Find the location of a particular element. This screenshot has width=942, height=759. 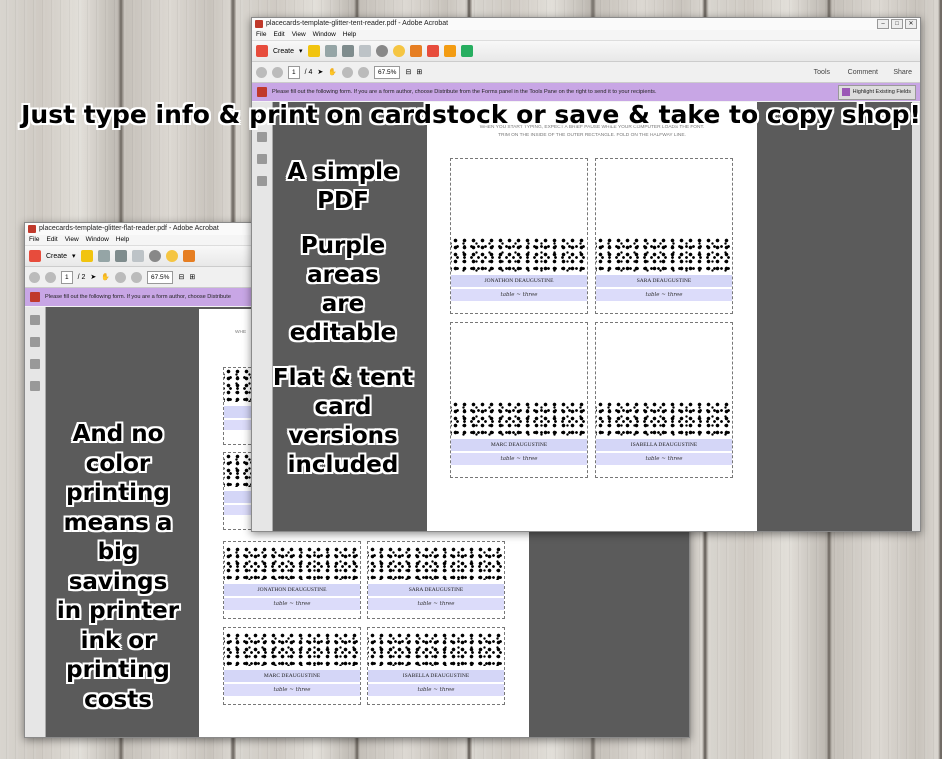

close-icon: ✕ is located at coordinates (911, 24).